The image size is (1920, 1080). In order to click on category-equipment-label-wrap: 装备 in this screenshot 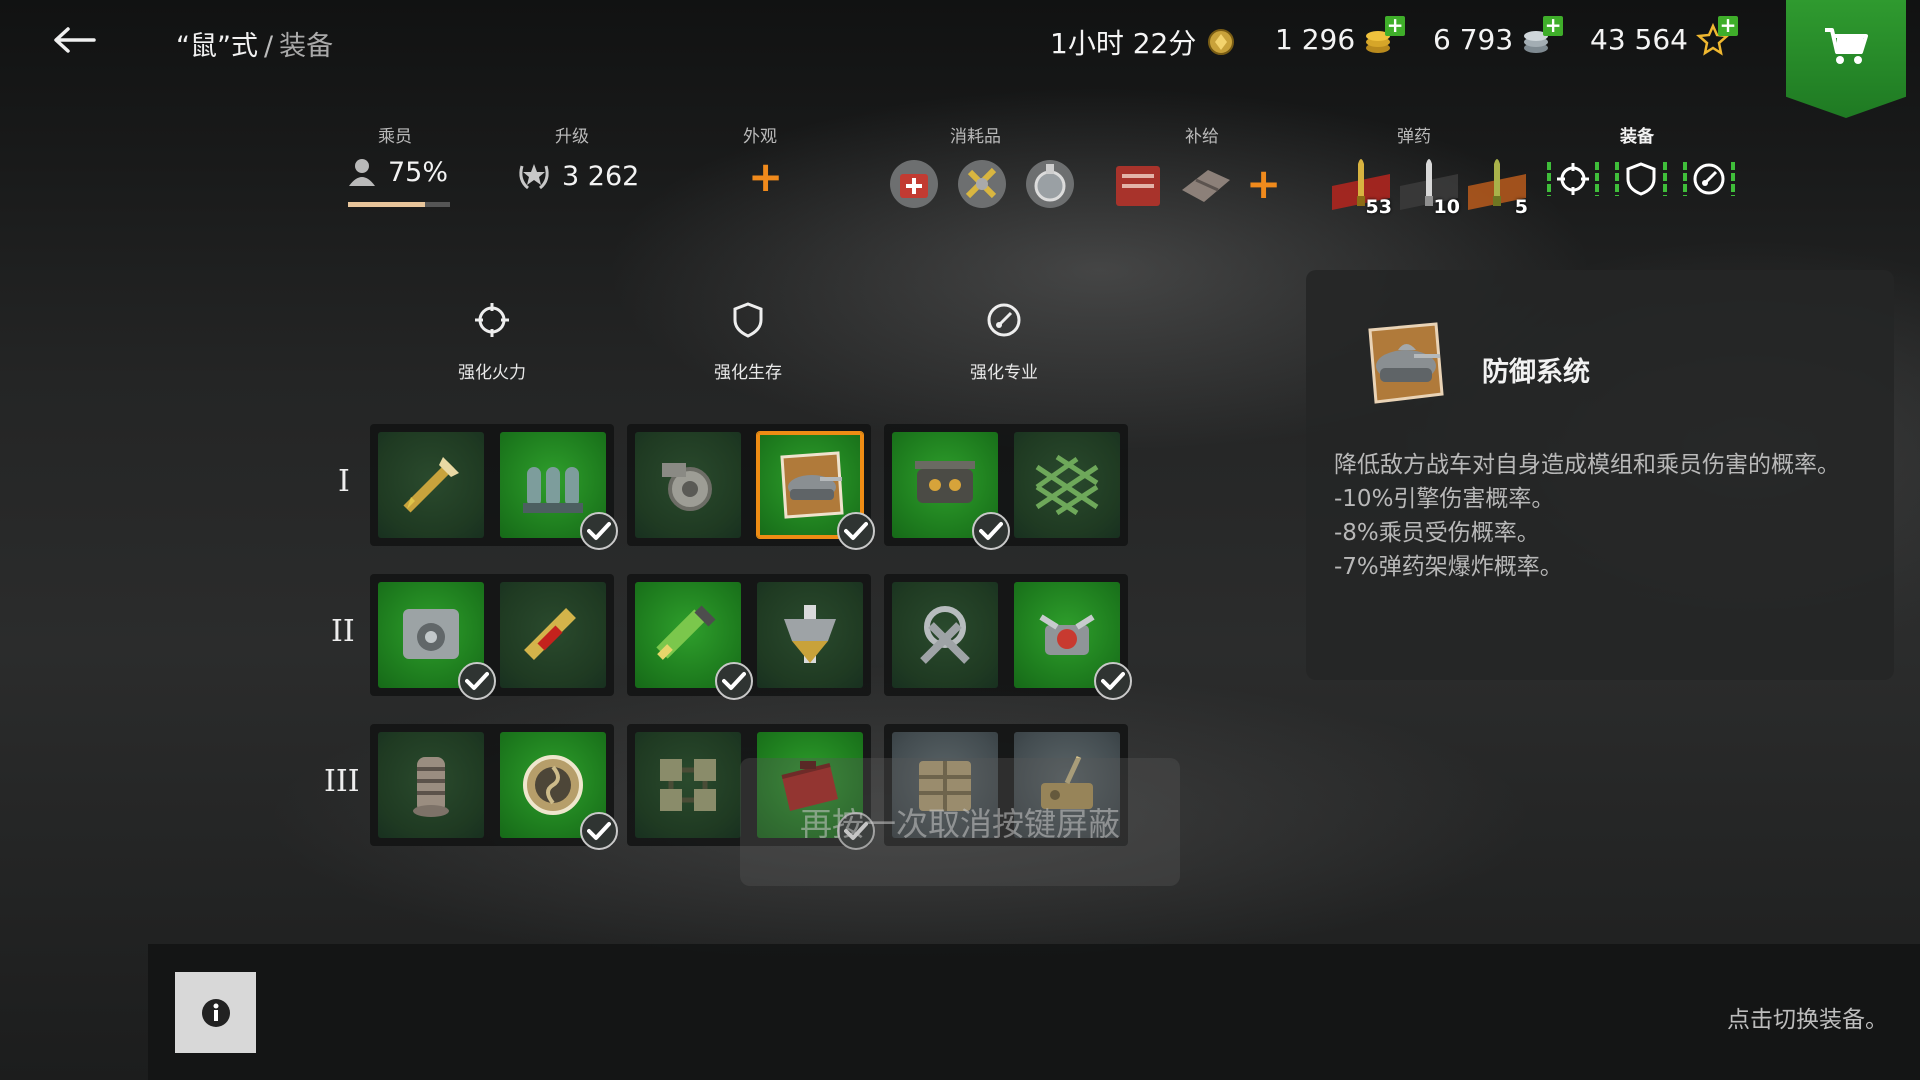, I will do `click(1637, 134)`.